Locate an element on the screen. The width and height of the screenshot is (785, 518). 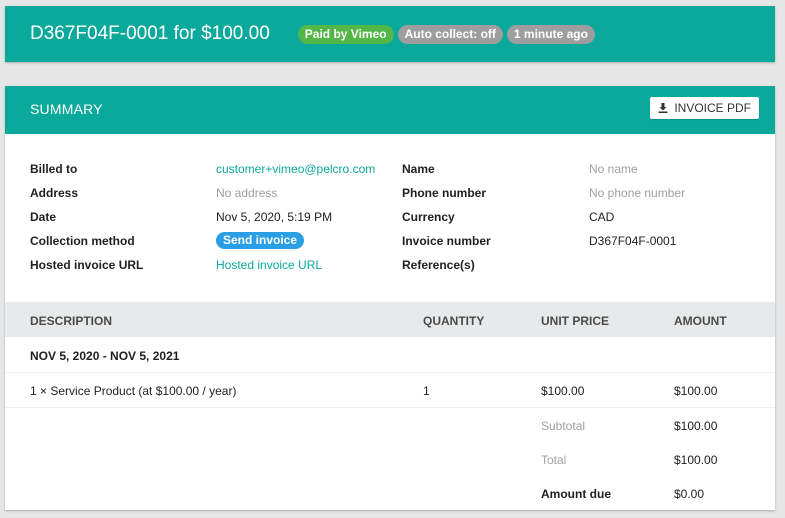
quantity-column-header: QUANTITY is located at coordinates (454, 321).